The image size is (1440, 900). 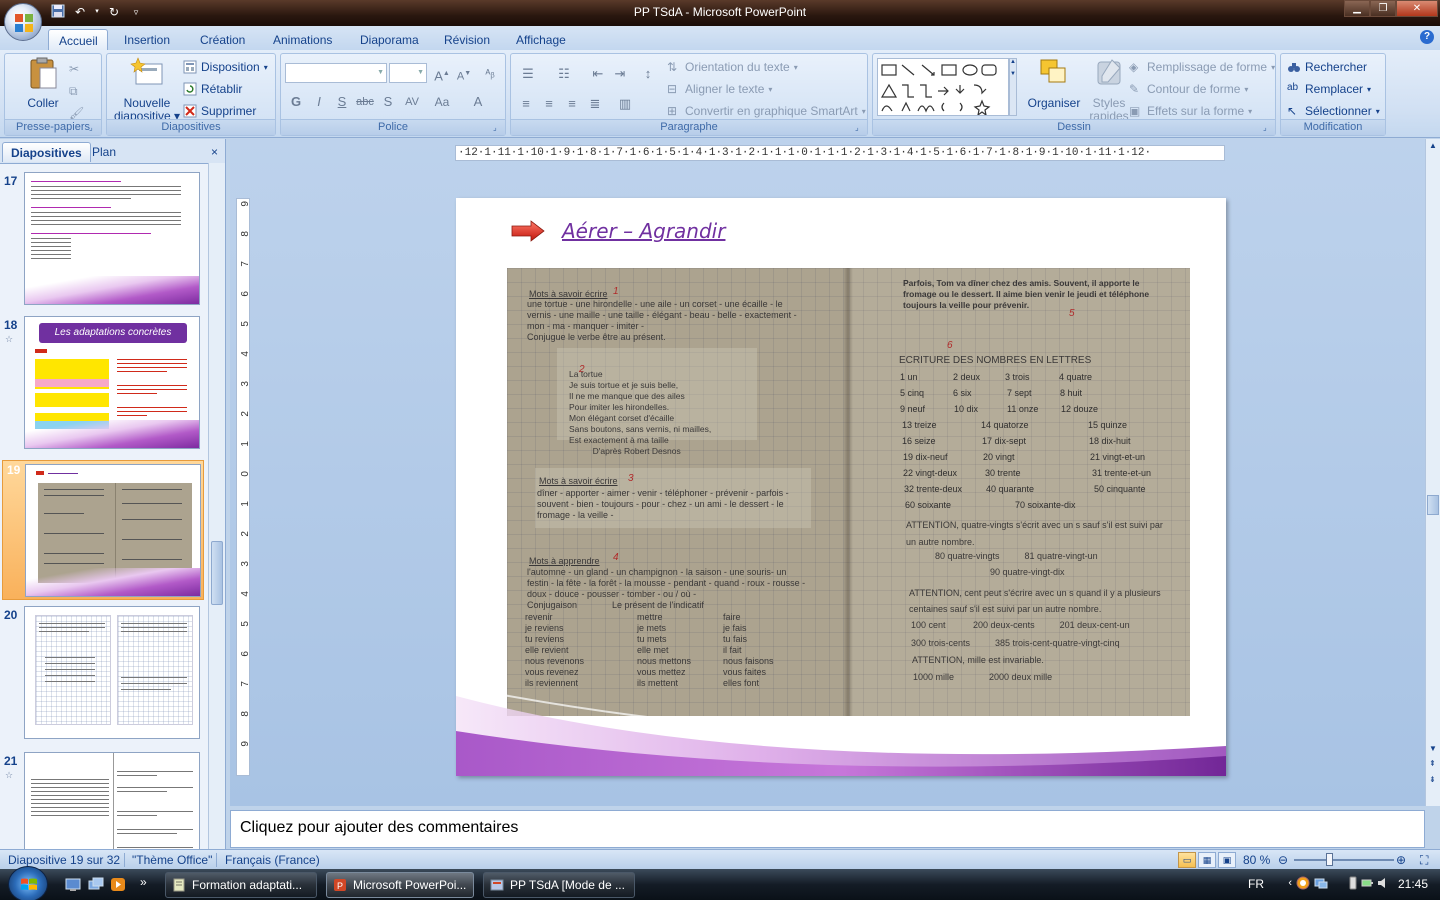 I want to click on shrink-font-icon: A▼, so click(x=464, y=74).